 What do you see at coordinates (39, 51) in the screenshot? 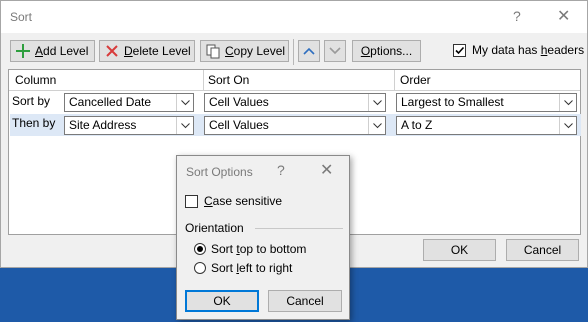
I see `add-level-hotkey: A` at bounding box center [39, 51].